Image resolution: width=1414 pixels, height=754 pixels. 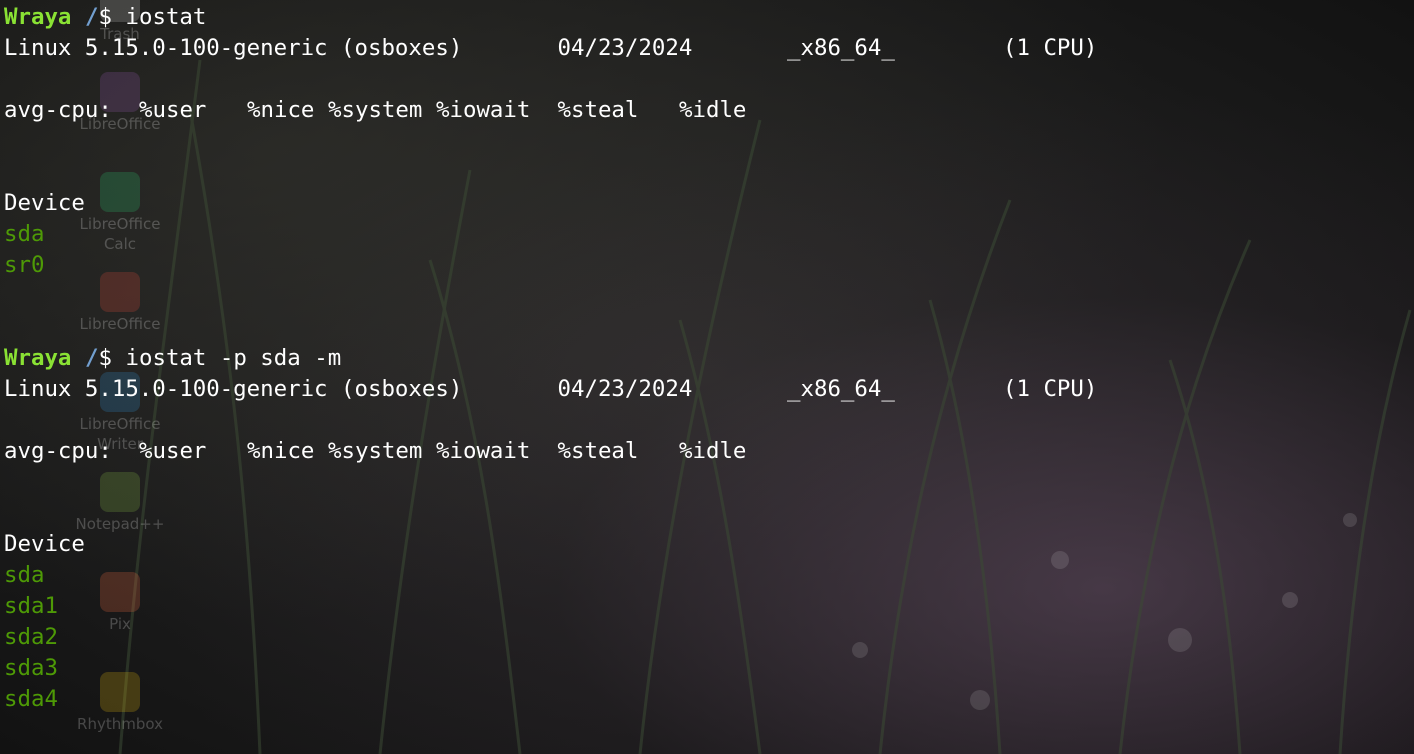 I want to click on device-name: sda4, so click(x=31, y=699).